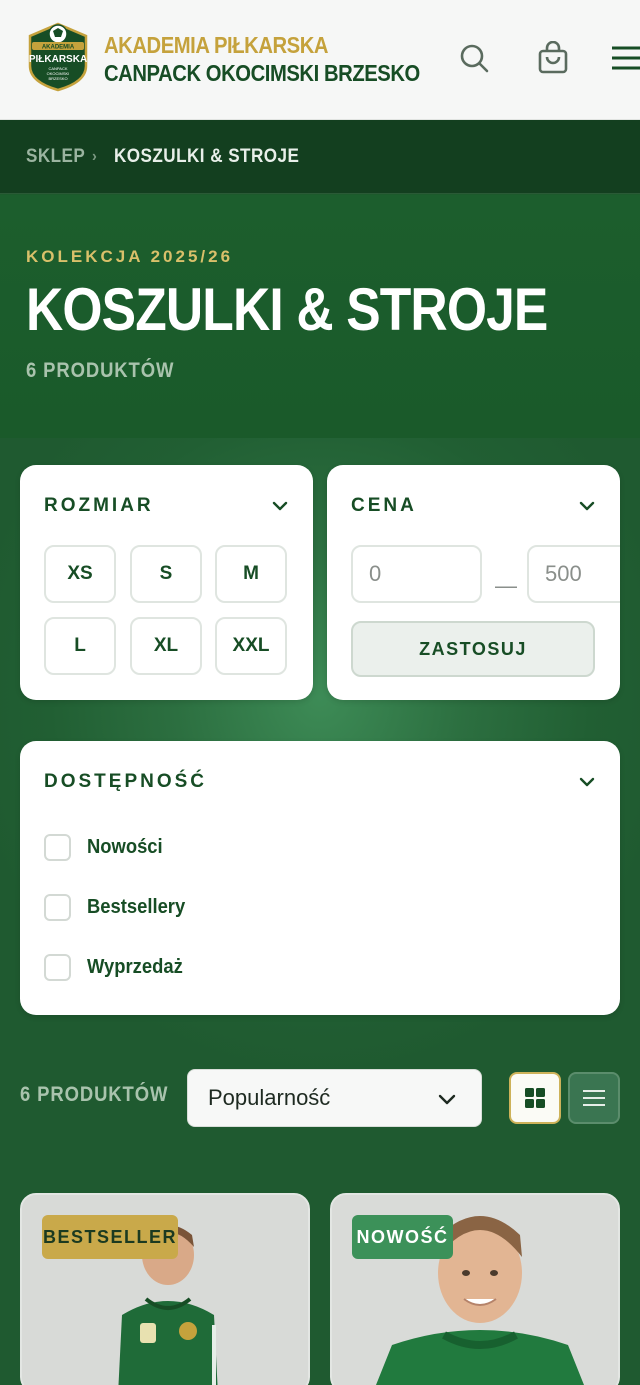  What do you see at coordinates (58, 59) in the screenshot?
I see `svg-text: PIŁKARSKA` at bounding box center [58, 59].